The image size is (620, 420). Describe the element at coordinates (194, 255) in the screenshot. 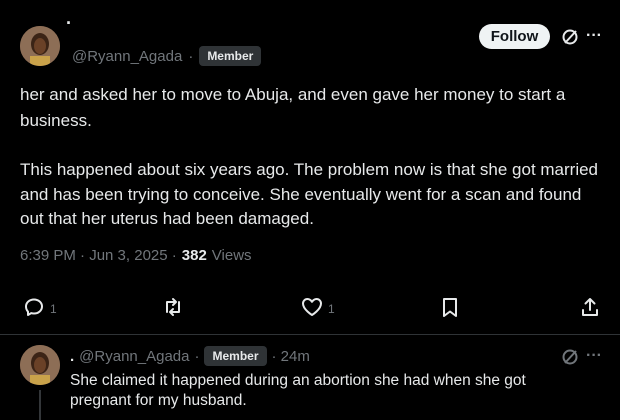

I see `views-count: 382` at that location.